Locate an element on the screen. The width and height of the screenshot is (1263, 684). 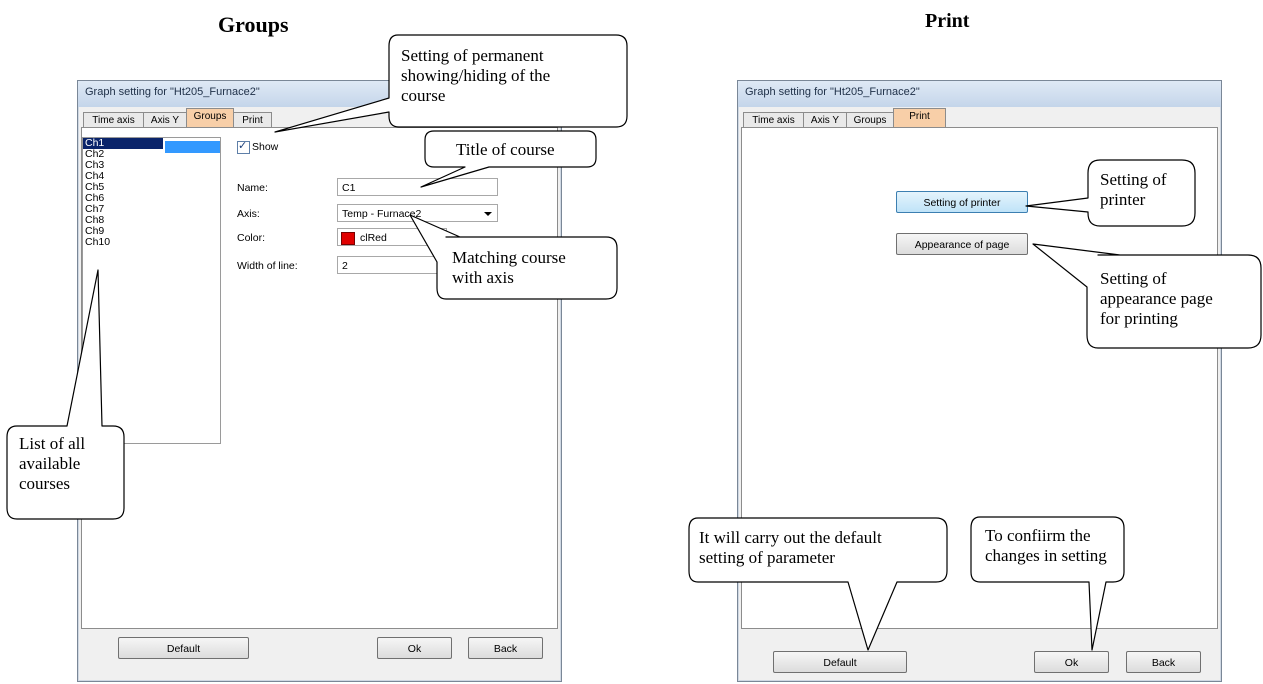
callout-line: printer is located at coordinates (1123, 199).